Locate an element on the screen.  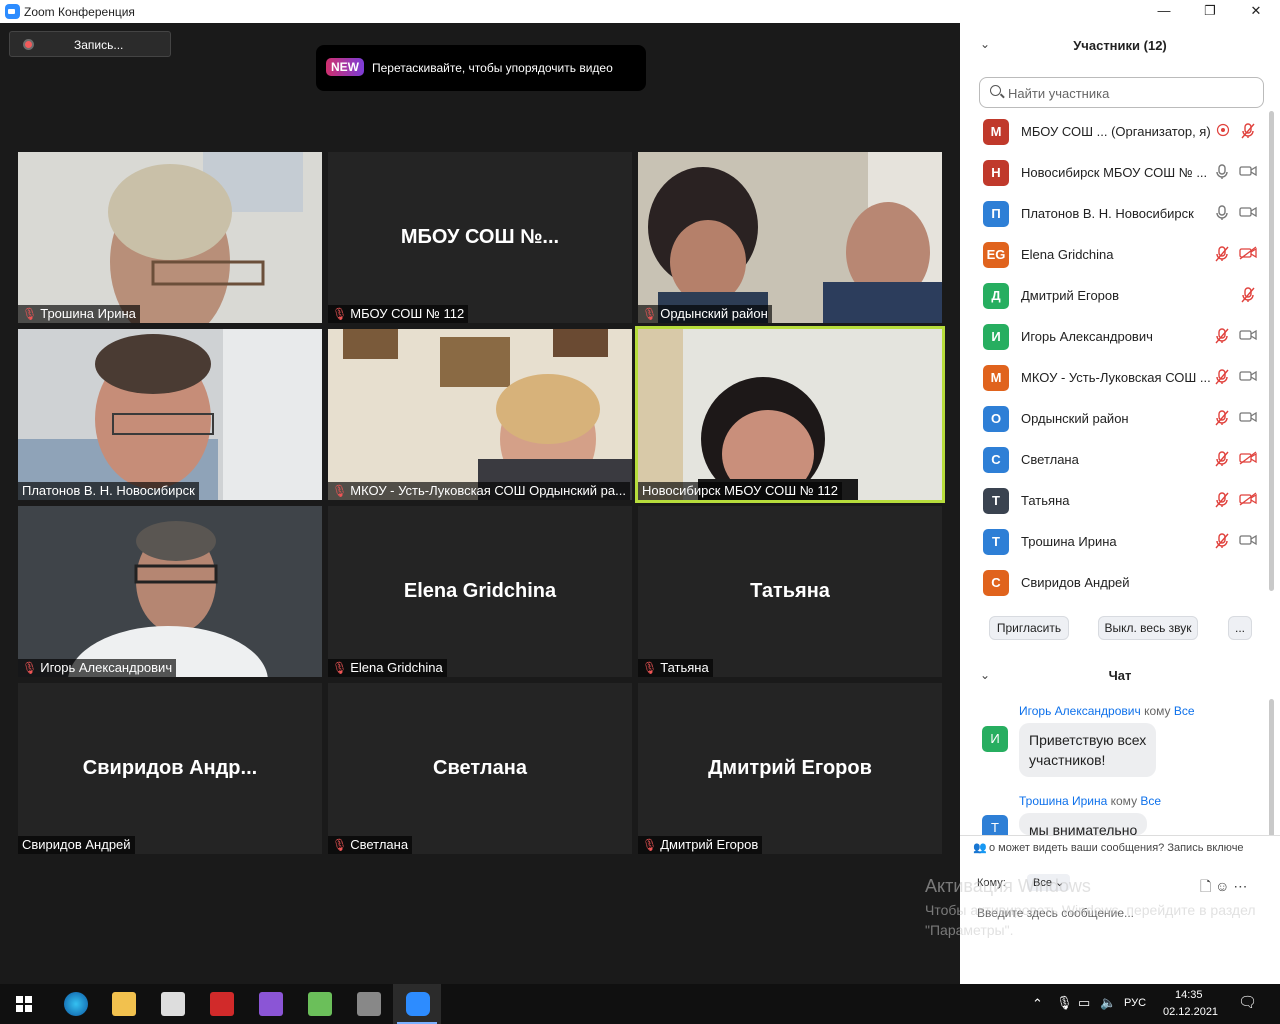
minimize-button: — is located at coordinates (1164, 11).